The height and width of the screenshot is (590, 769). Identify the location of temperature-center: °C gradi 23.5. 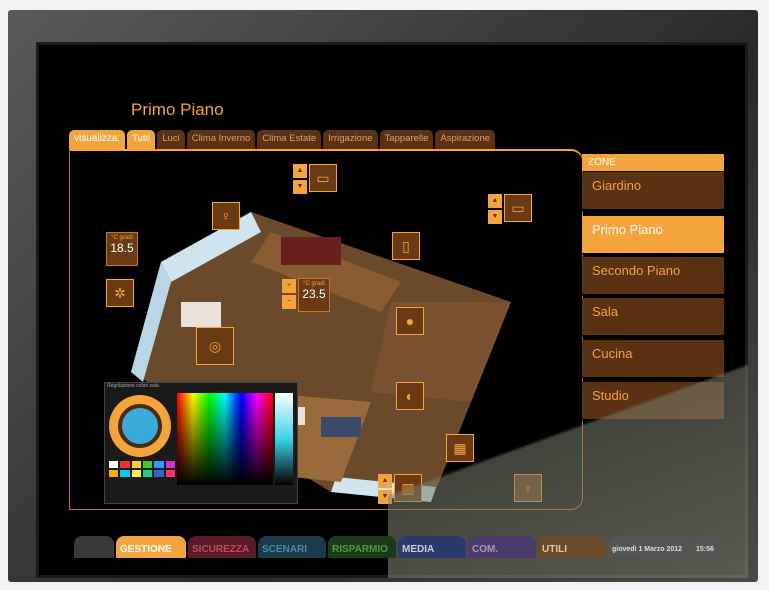
(314, 295).